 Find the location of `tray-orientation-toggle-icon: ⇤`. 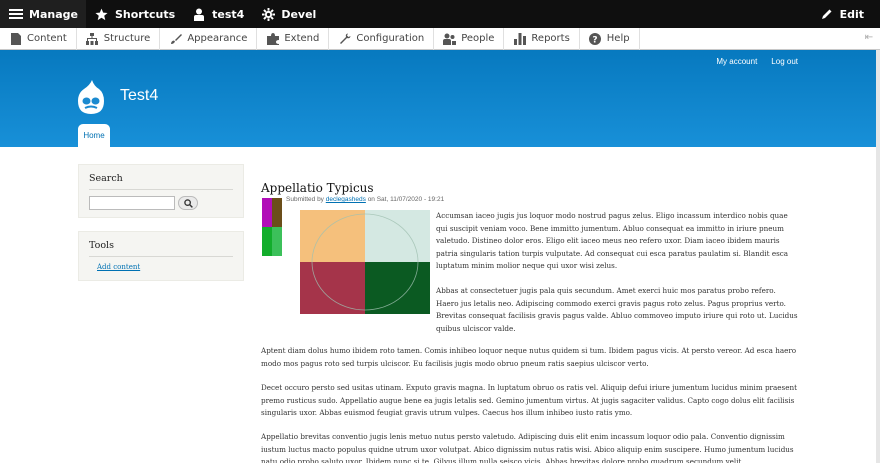

tray-orientation-toggle-icon: ⇤ is located at coordinates (869, 39).